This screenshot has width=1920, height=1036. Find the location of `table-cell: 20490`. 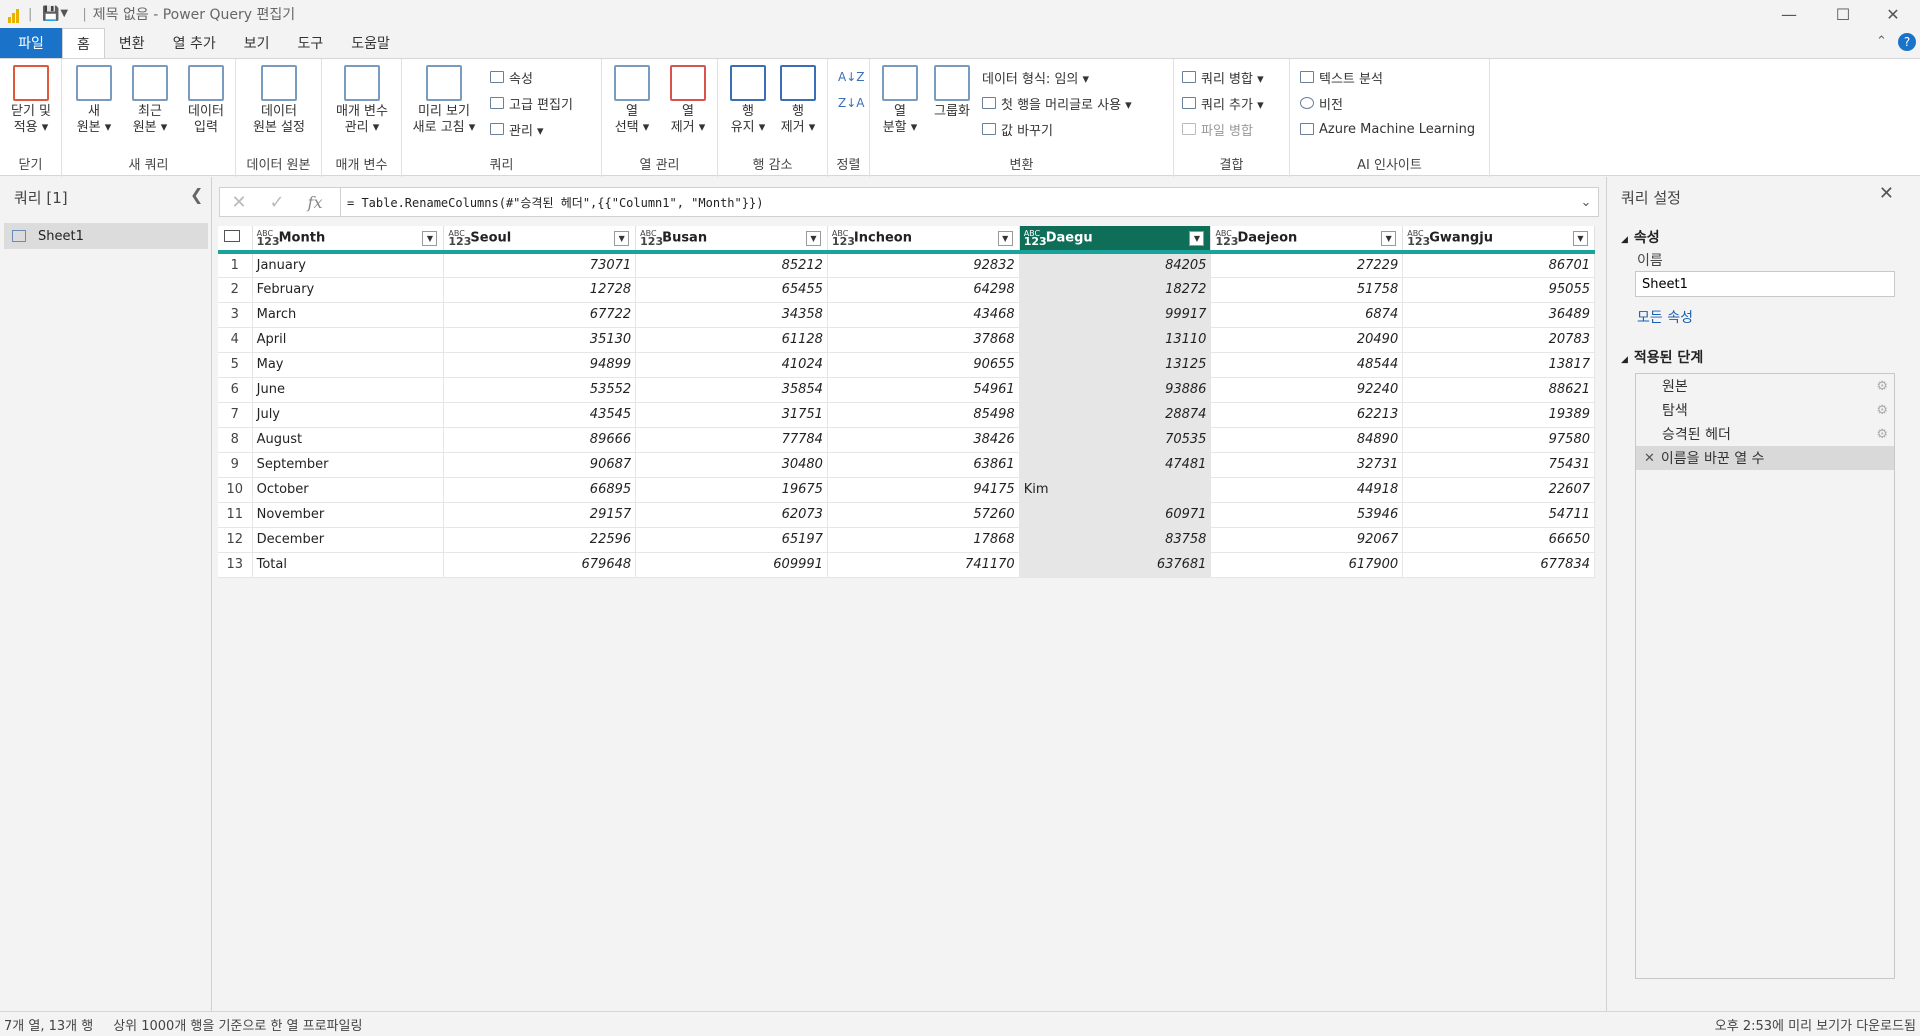

table-cell: 20490 is located at coordinates (1307, 340).